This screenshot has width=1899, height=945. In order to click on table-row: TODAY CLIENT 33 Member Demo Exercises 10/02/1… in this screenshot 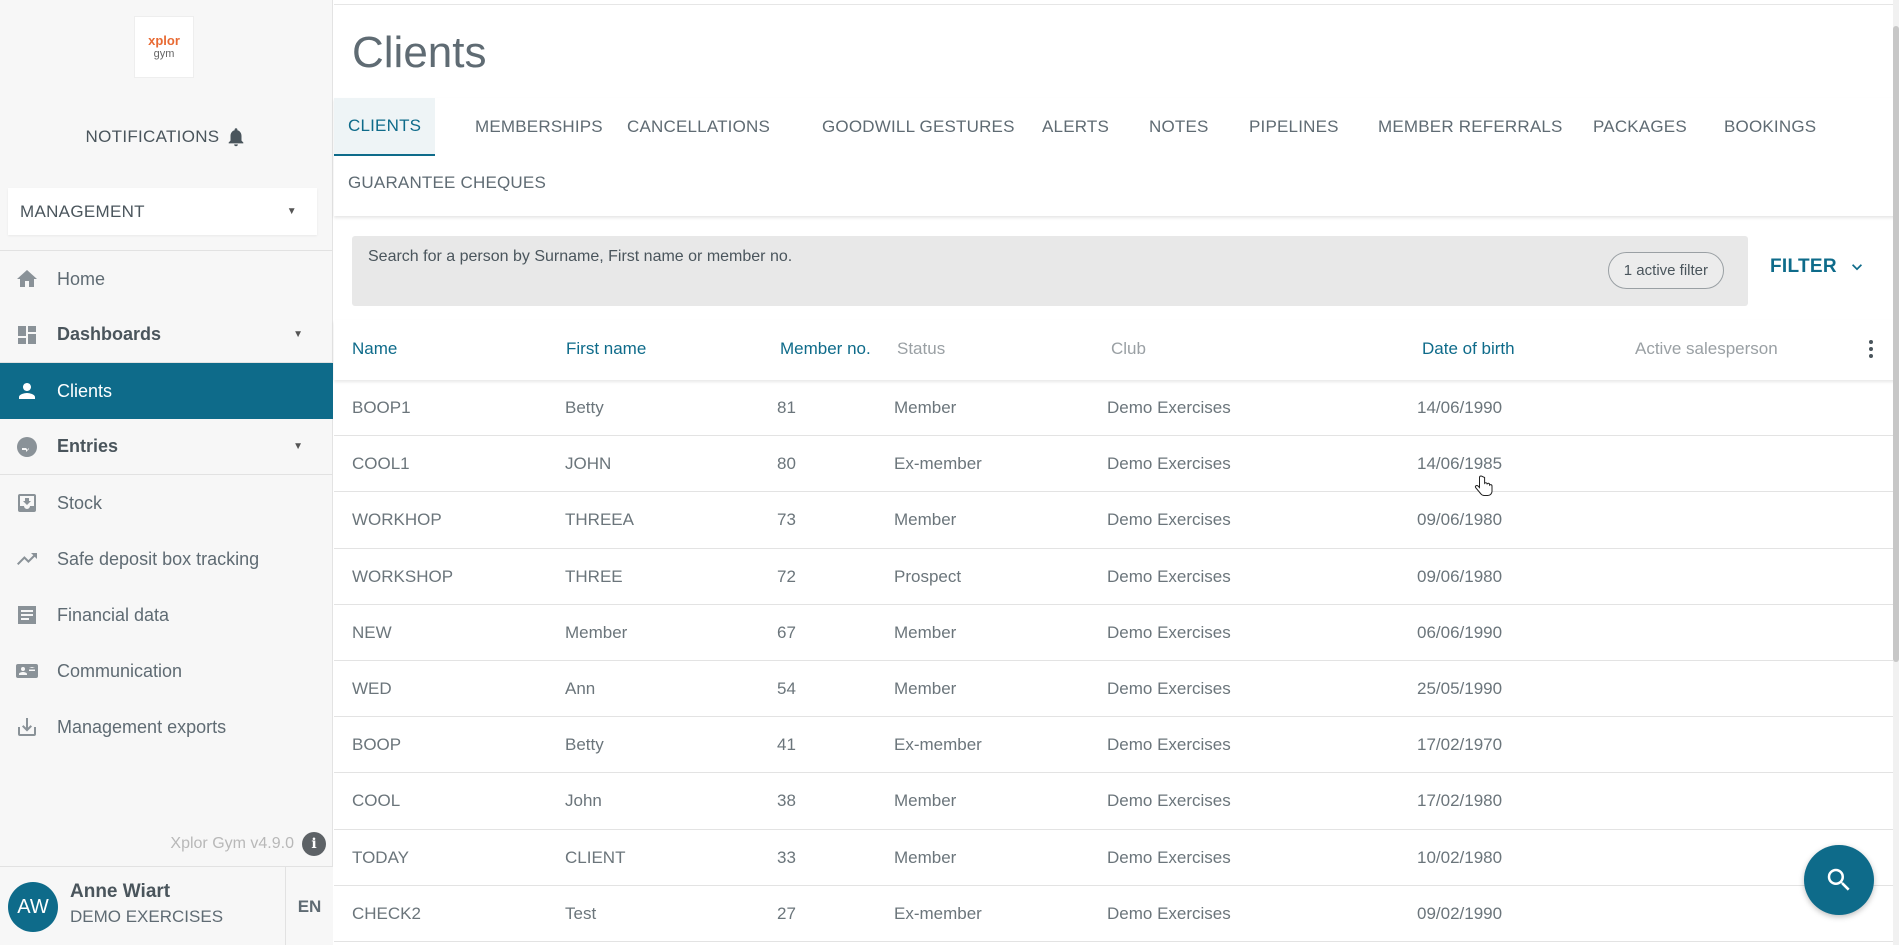, I will do `click(1116, 858)`.